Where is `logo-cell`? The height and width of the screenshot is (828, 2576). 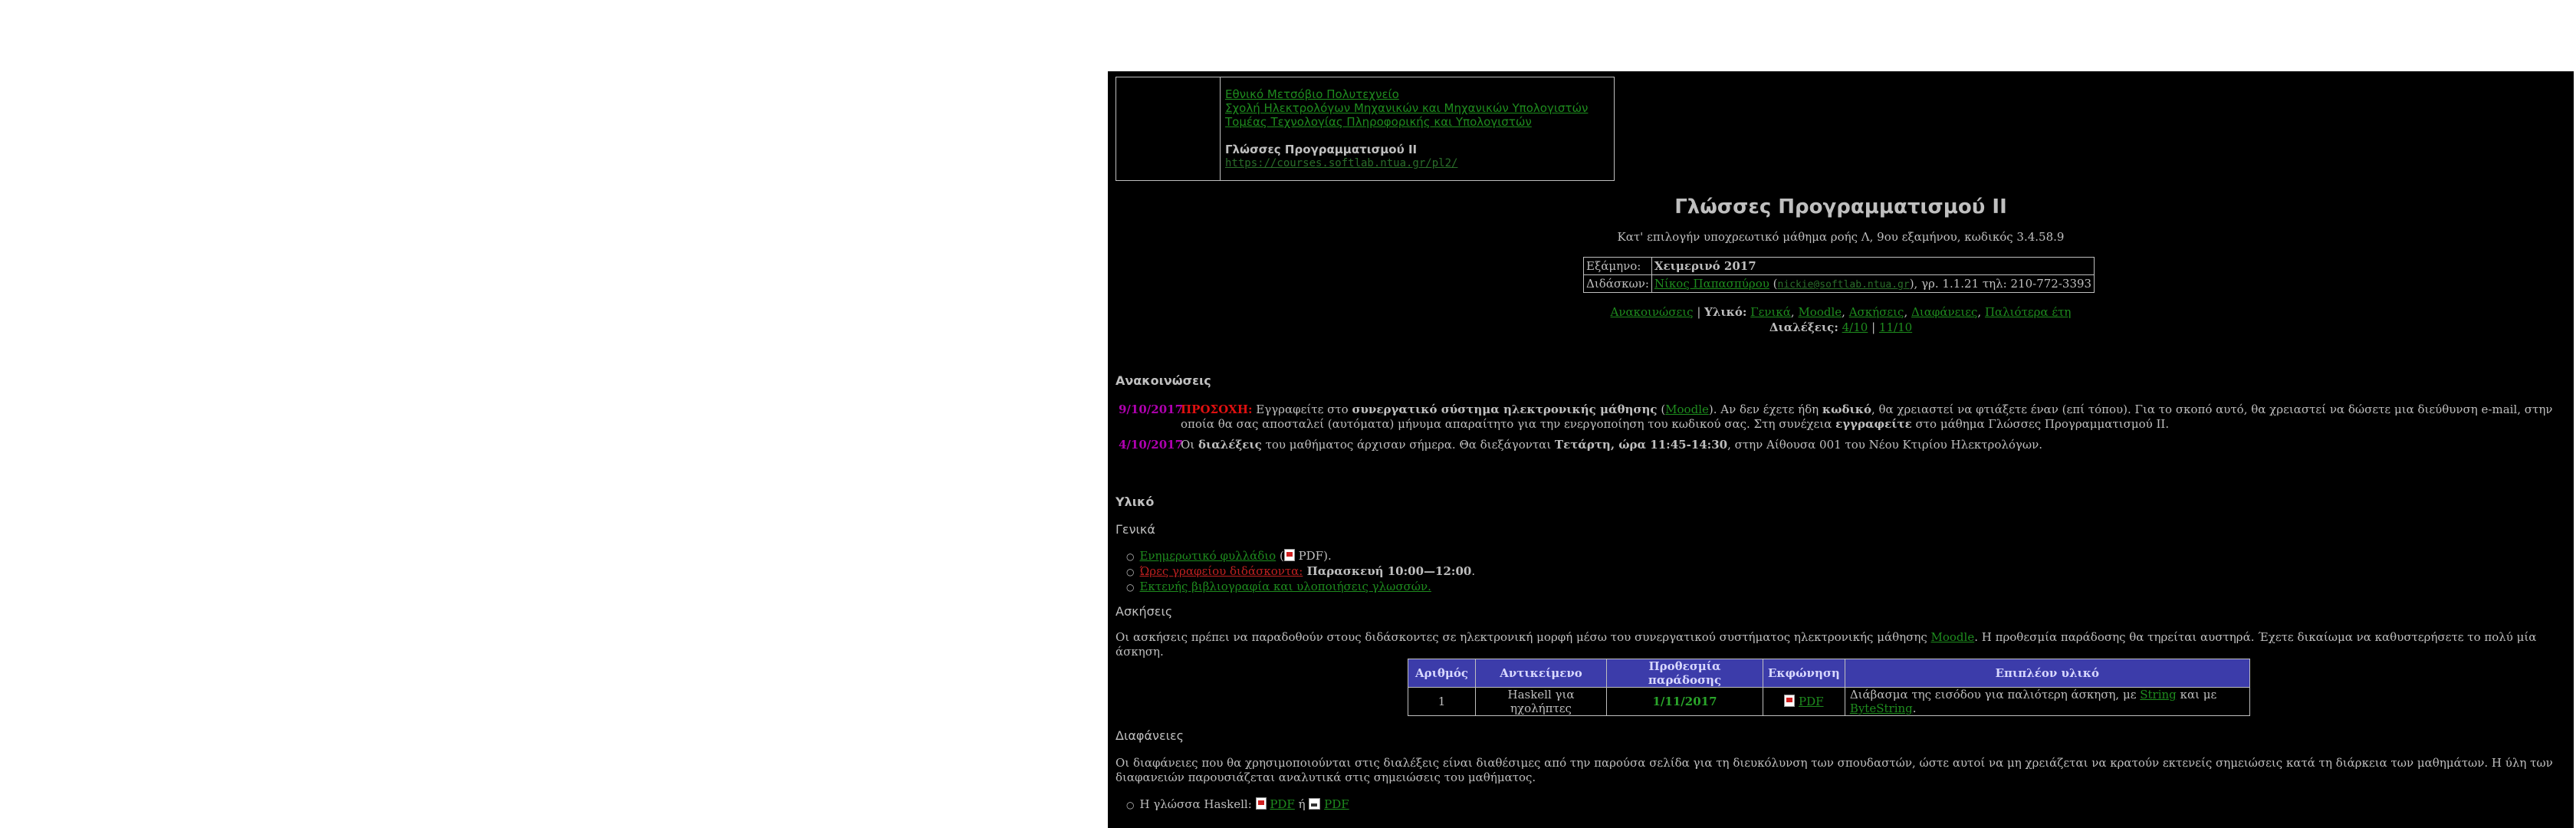 logo-cell is located at coordinates (1169, 128).